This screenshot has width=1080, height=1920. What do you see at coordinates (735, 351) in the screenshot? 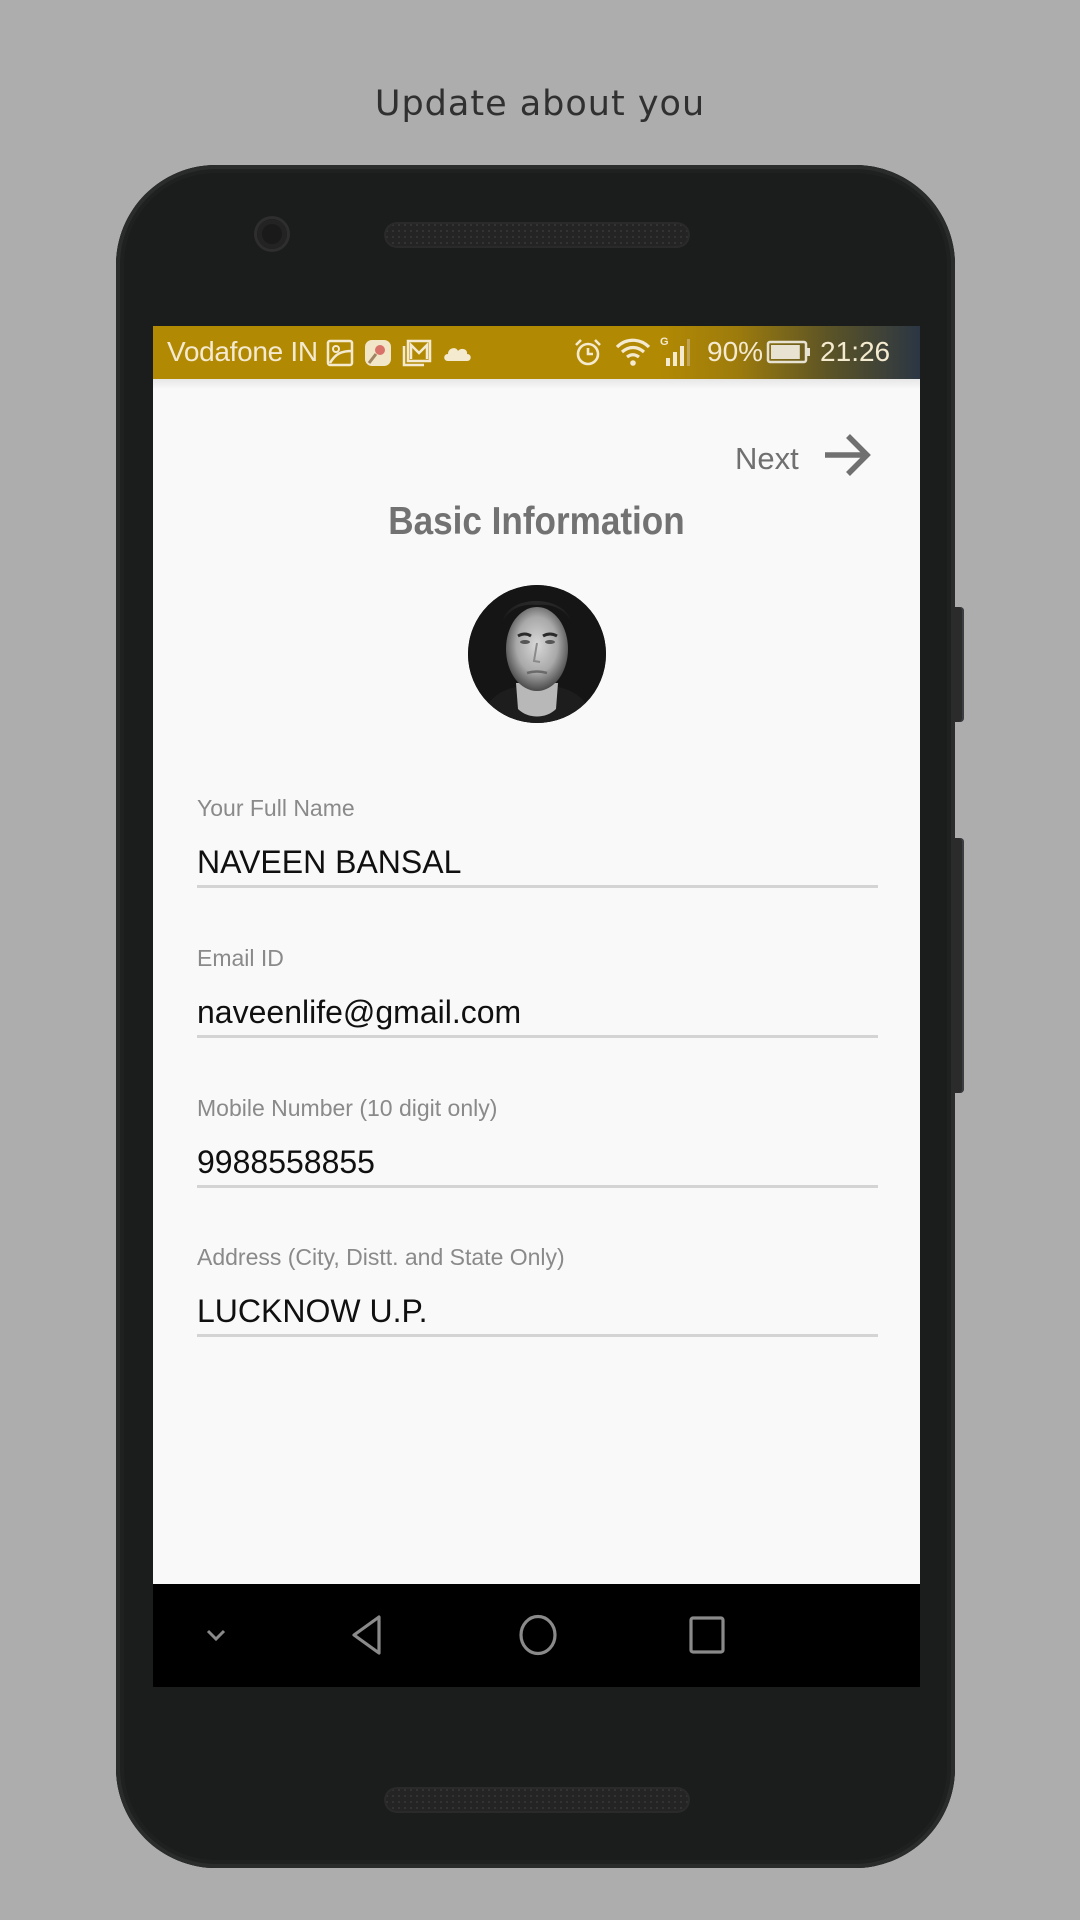
I see `battery-percent: 90%` at bounding box center [735, 351].